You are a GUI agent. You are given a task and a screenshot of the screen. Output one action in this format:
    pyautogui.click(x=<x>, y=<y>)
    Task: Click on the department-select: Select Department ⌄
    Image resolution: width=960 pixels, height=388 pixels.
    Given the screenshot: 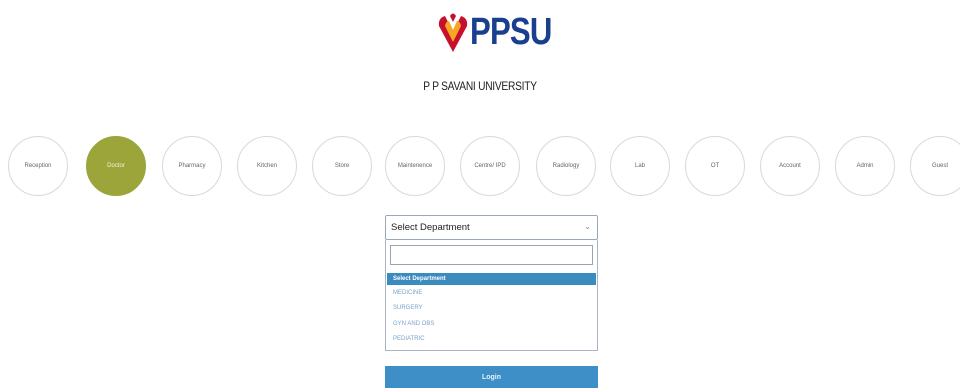 What is the action you would take?
    pyautogui.click(x=491, y=227)
    